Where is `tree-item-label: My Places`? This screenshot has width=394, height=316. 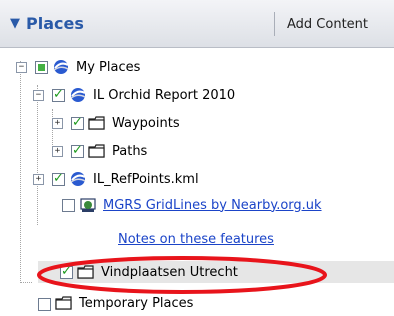
tree-item-label: My Places is located at coordinates (108, 67).